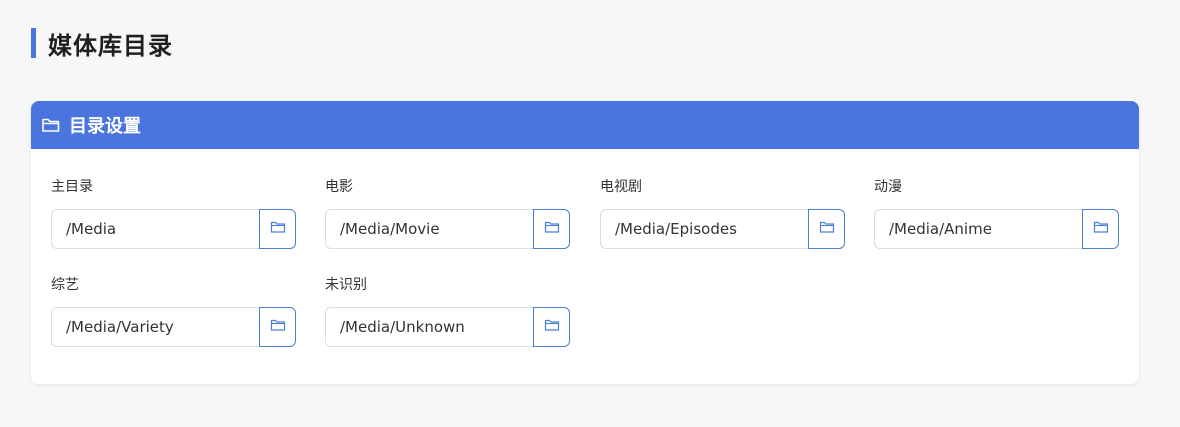 The image size is (1180, 427). Describe the element at coordinates (888, 187) in the screenshot. I see `field-label: 动漫` at that location.